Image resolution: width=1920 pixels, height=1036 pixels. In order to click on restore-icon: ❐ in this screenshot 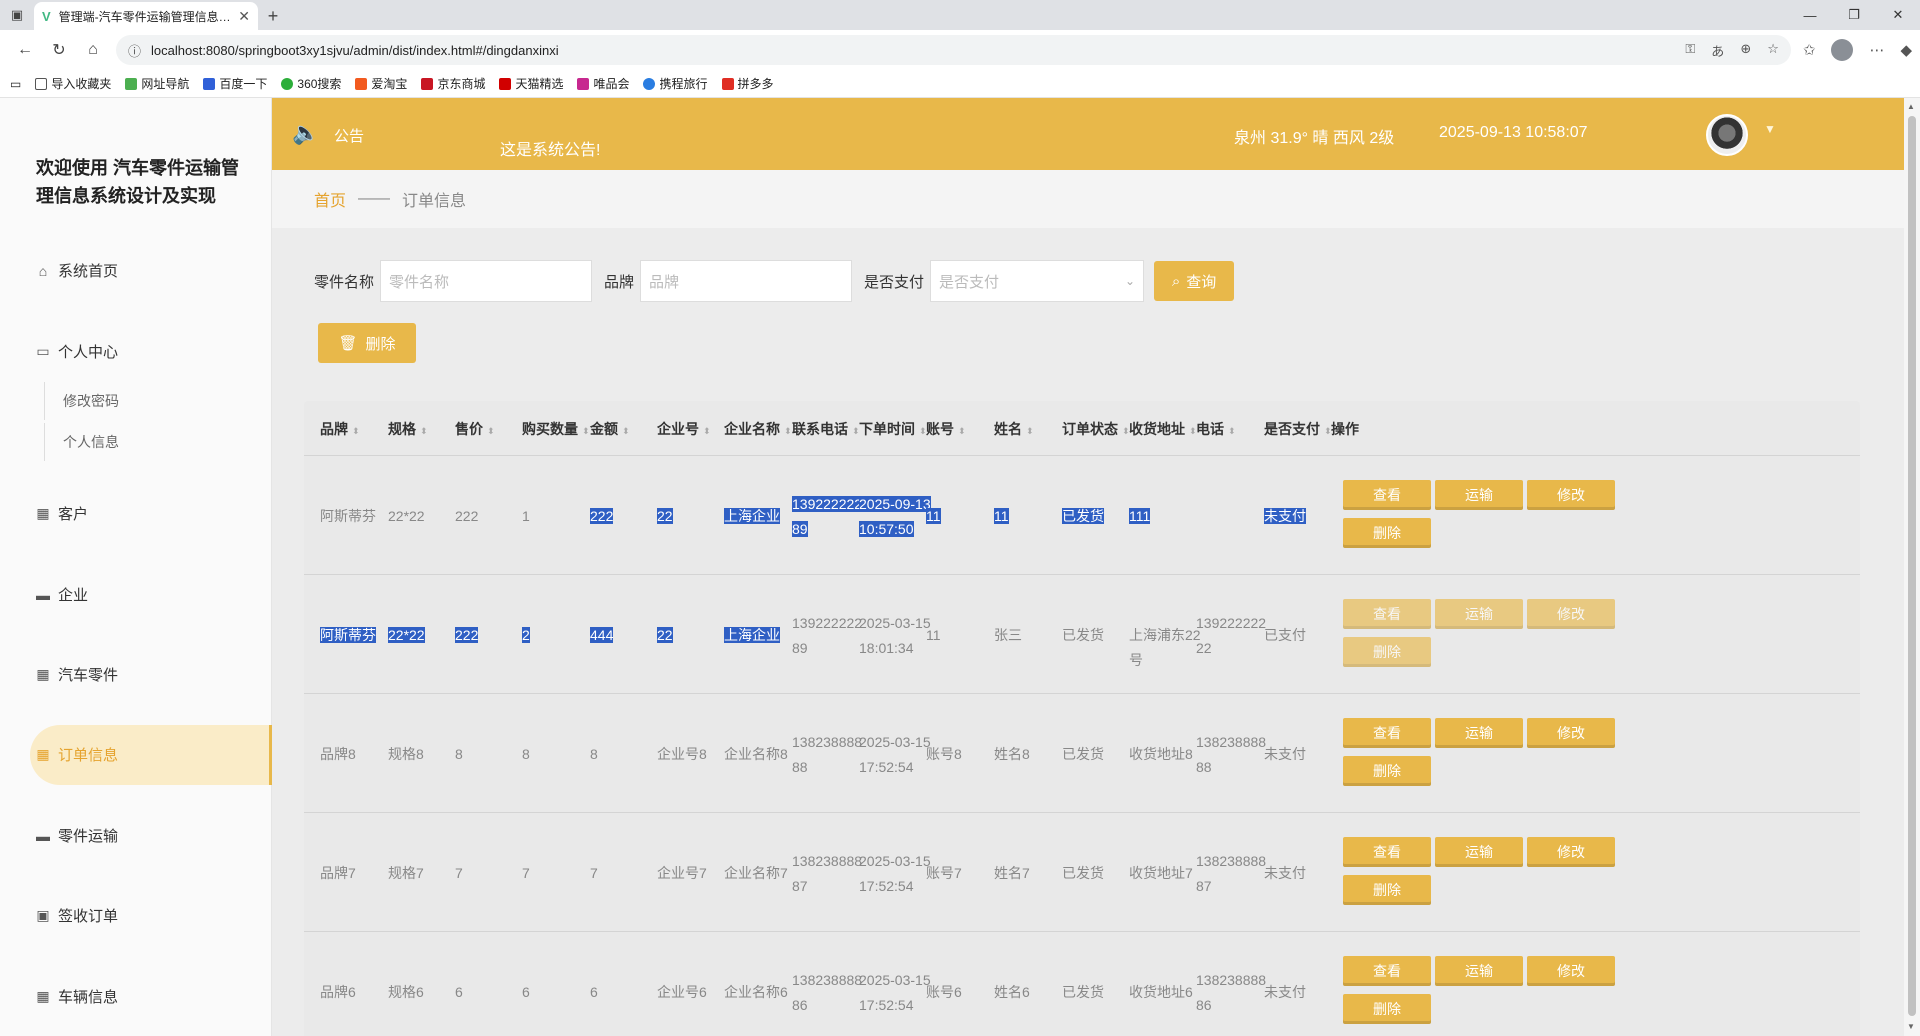, I will do `click(1854, 15)`.